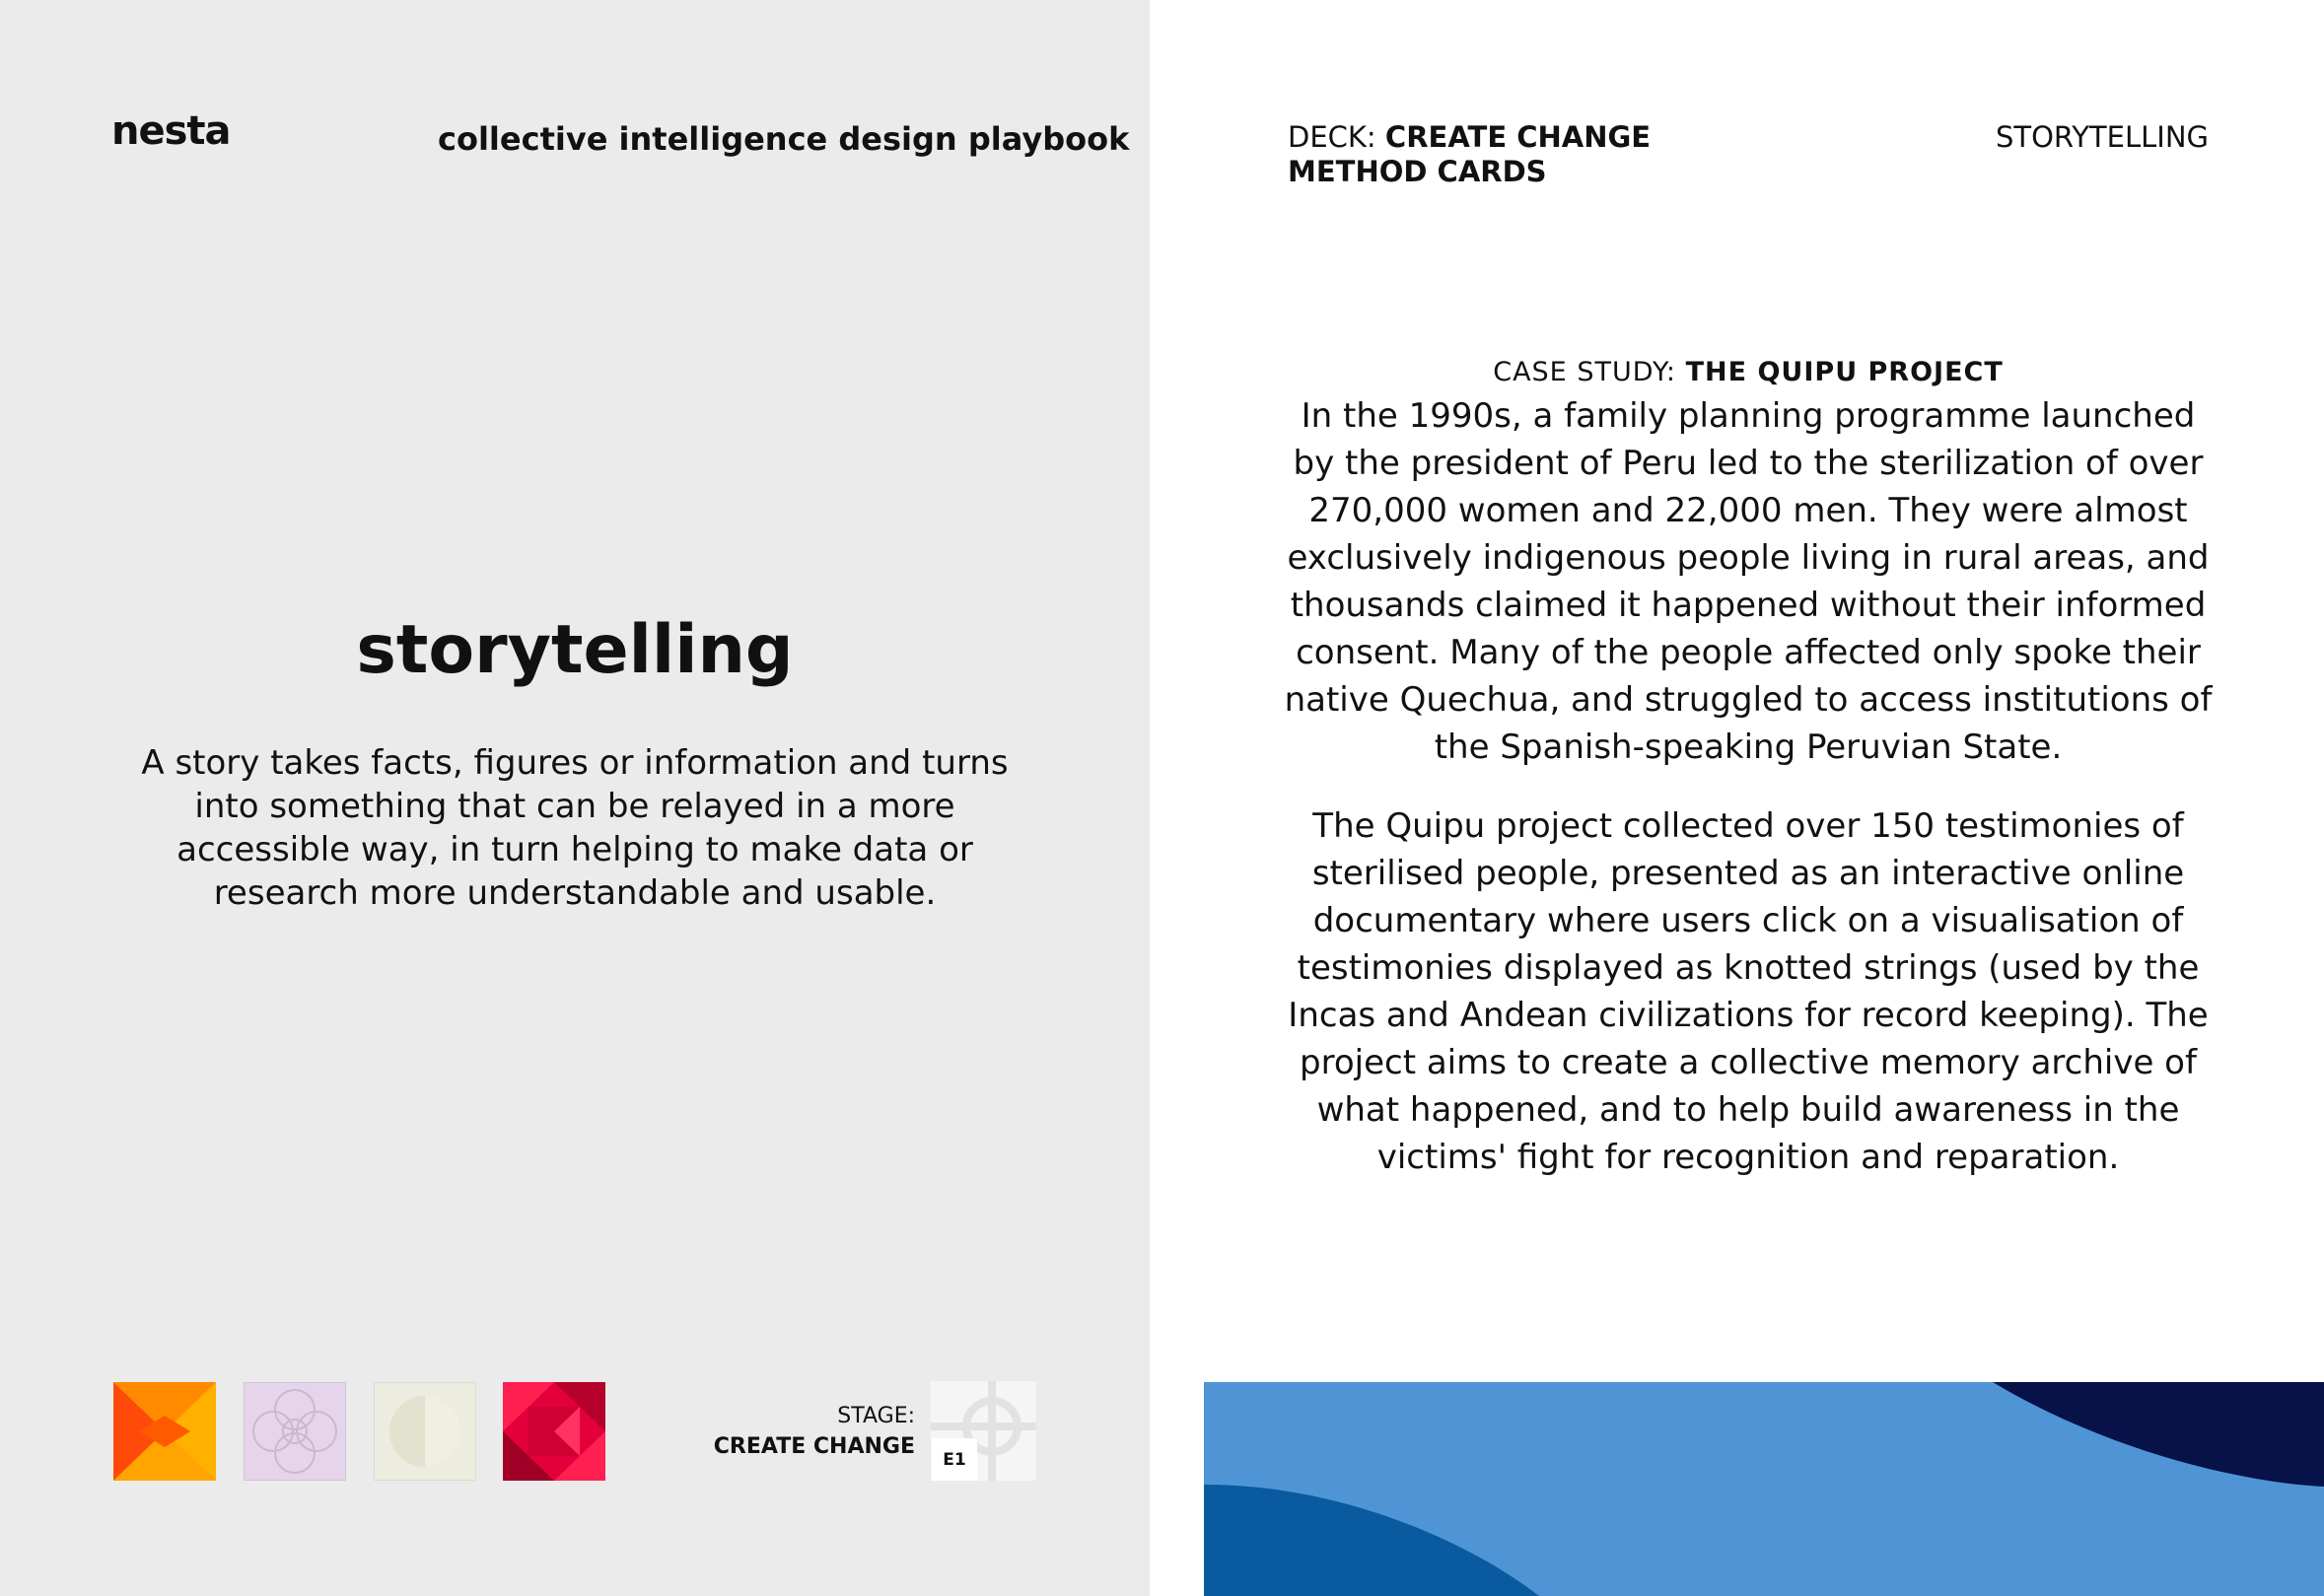 The width and height of the screenshot is (2324, 1596). I want to click on topic-label: STORYTELLING, so click(2102, 137).